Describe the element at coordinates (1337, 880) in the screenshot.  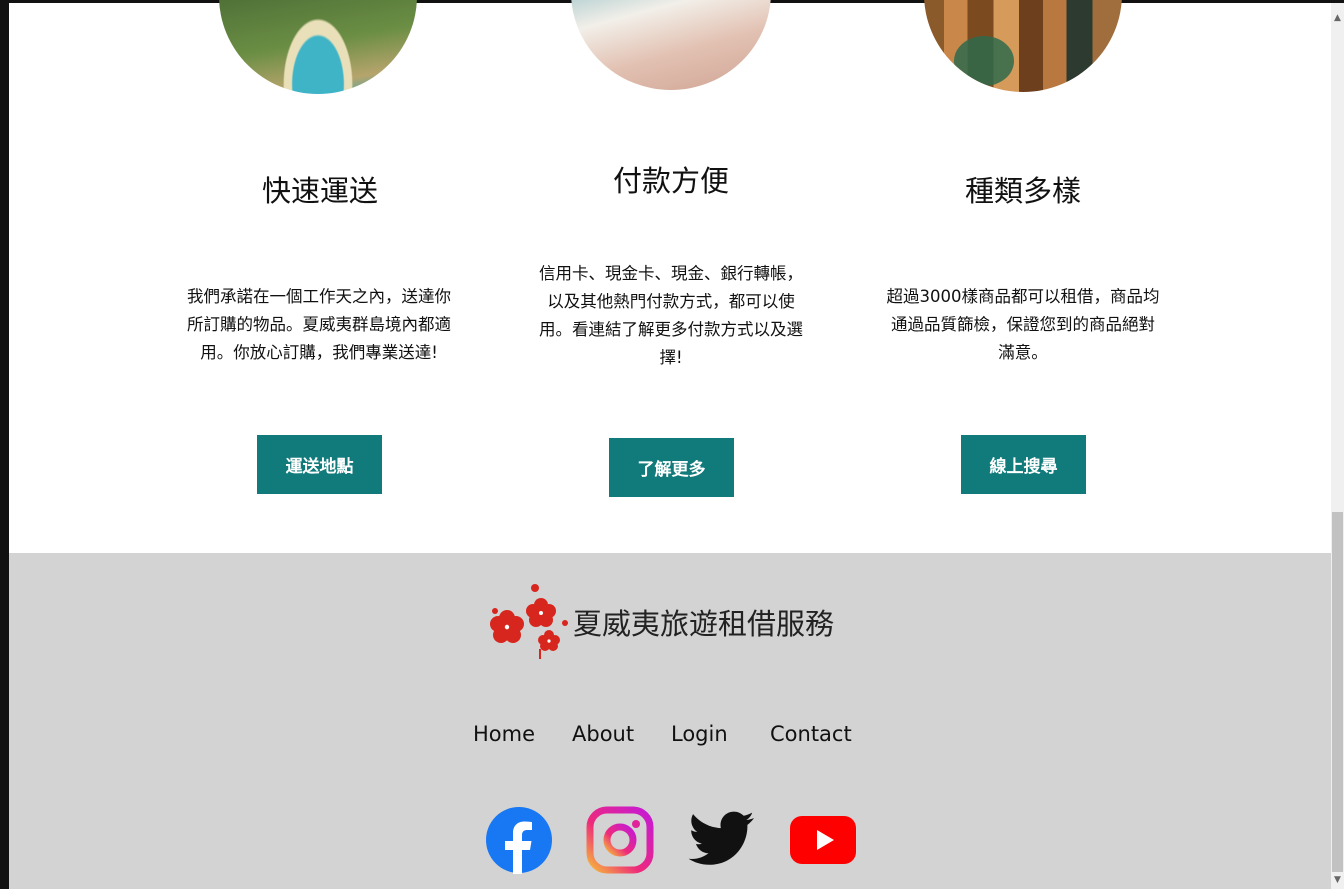
I see `scroll-down-arrow-icon: ▼` at that location.